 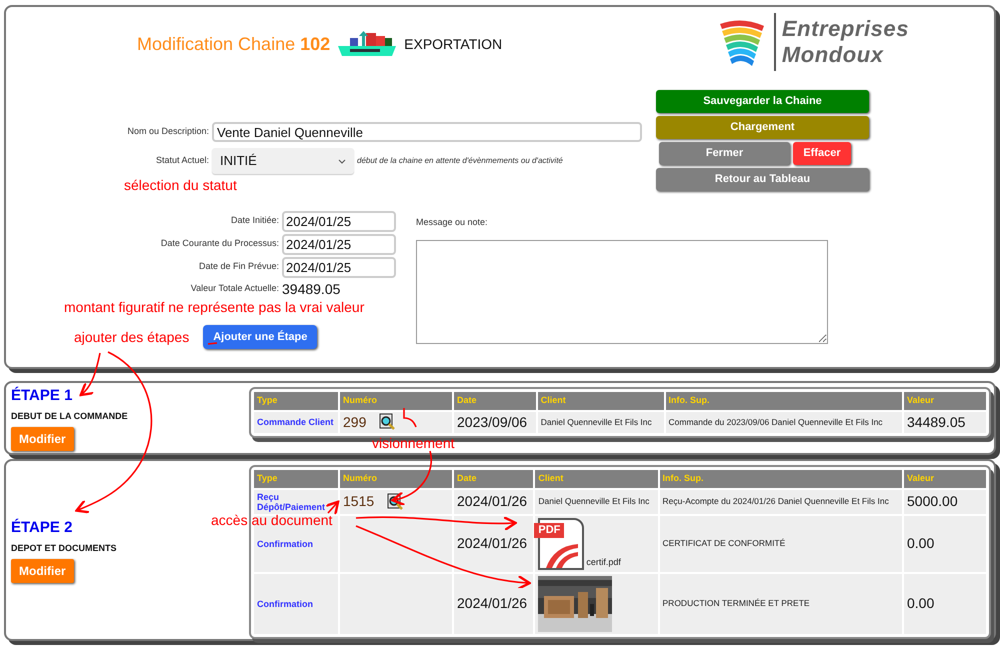 I want to click on field-label: Date de Fin Prévue:, so click(x=239, y=267).